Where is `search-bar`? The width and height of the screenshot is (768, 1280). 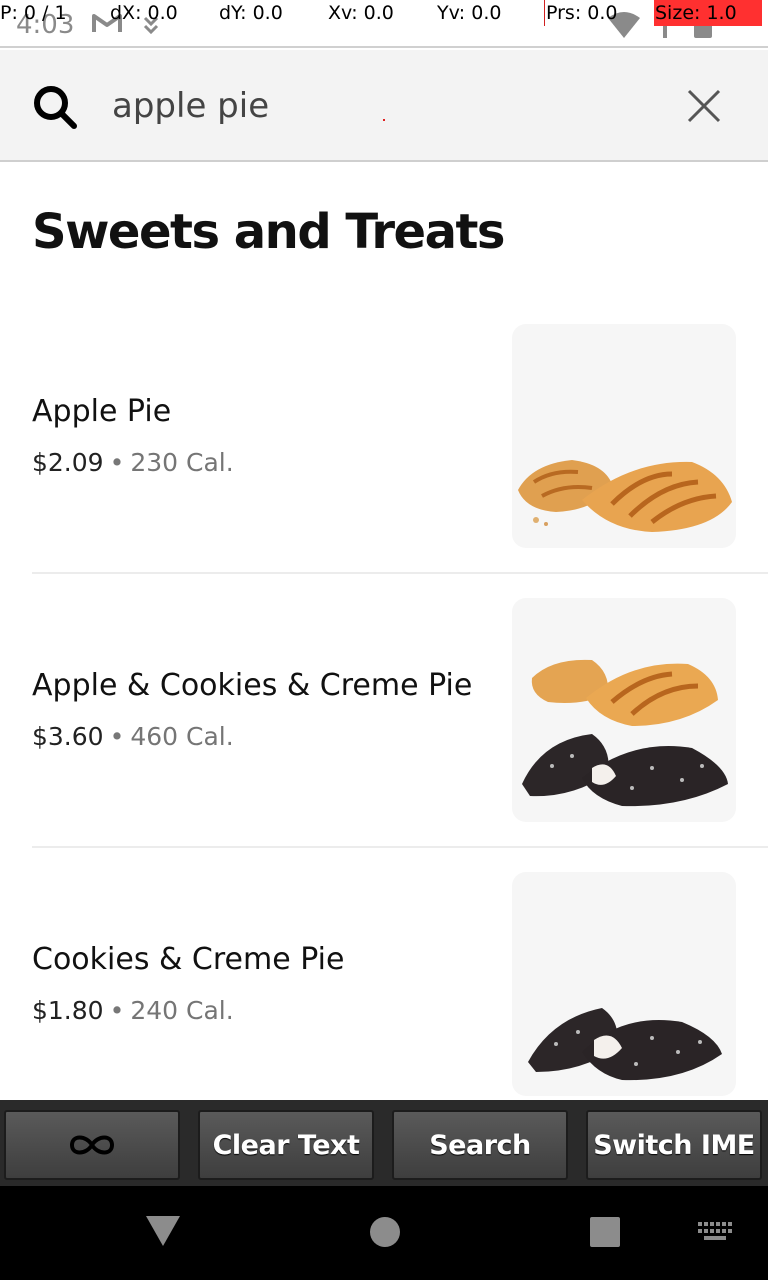 search-bar is located at coordinates (384, 106).